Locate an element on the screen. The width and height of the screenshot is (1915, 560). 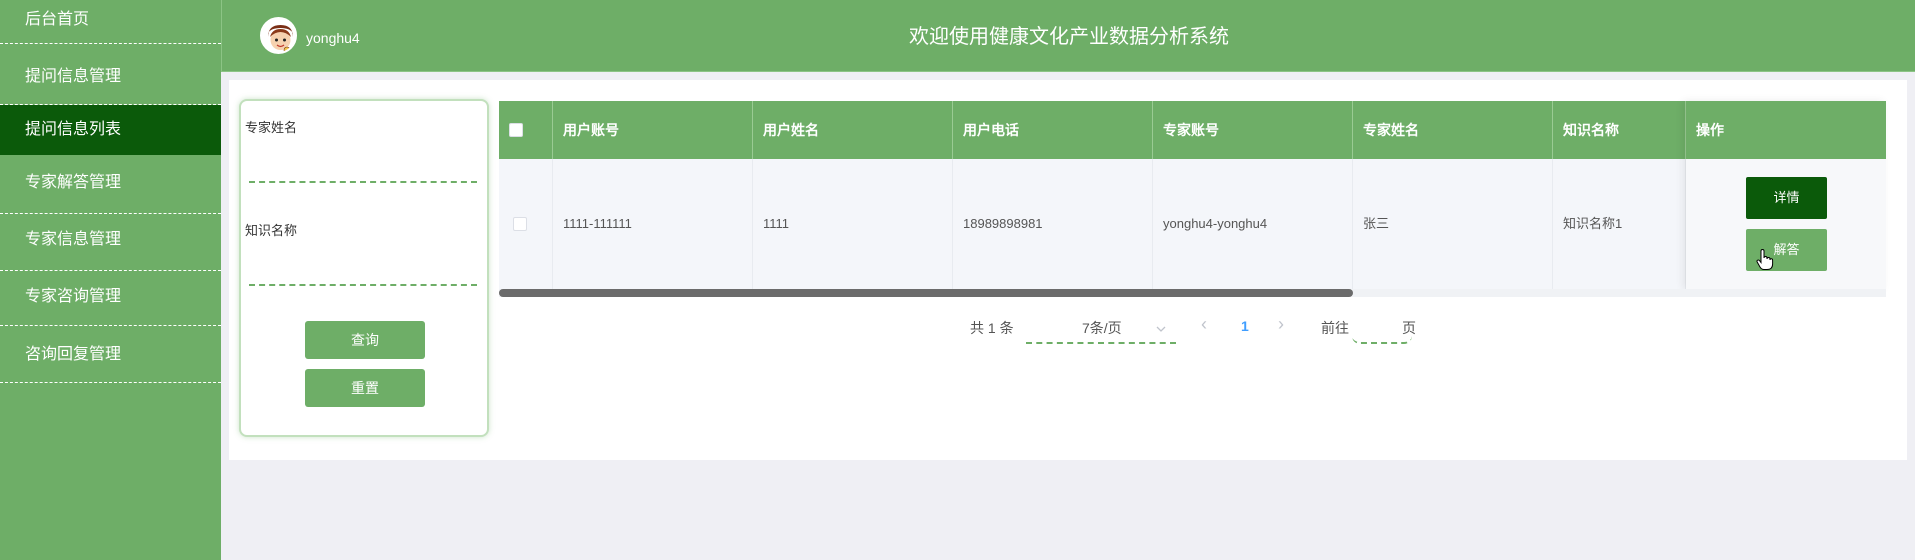
top-header: yonghu4 欢迎使用健康文化产业数据分析系统 is located at coordinates (1068, 36).